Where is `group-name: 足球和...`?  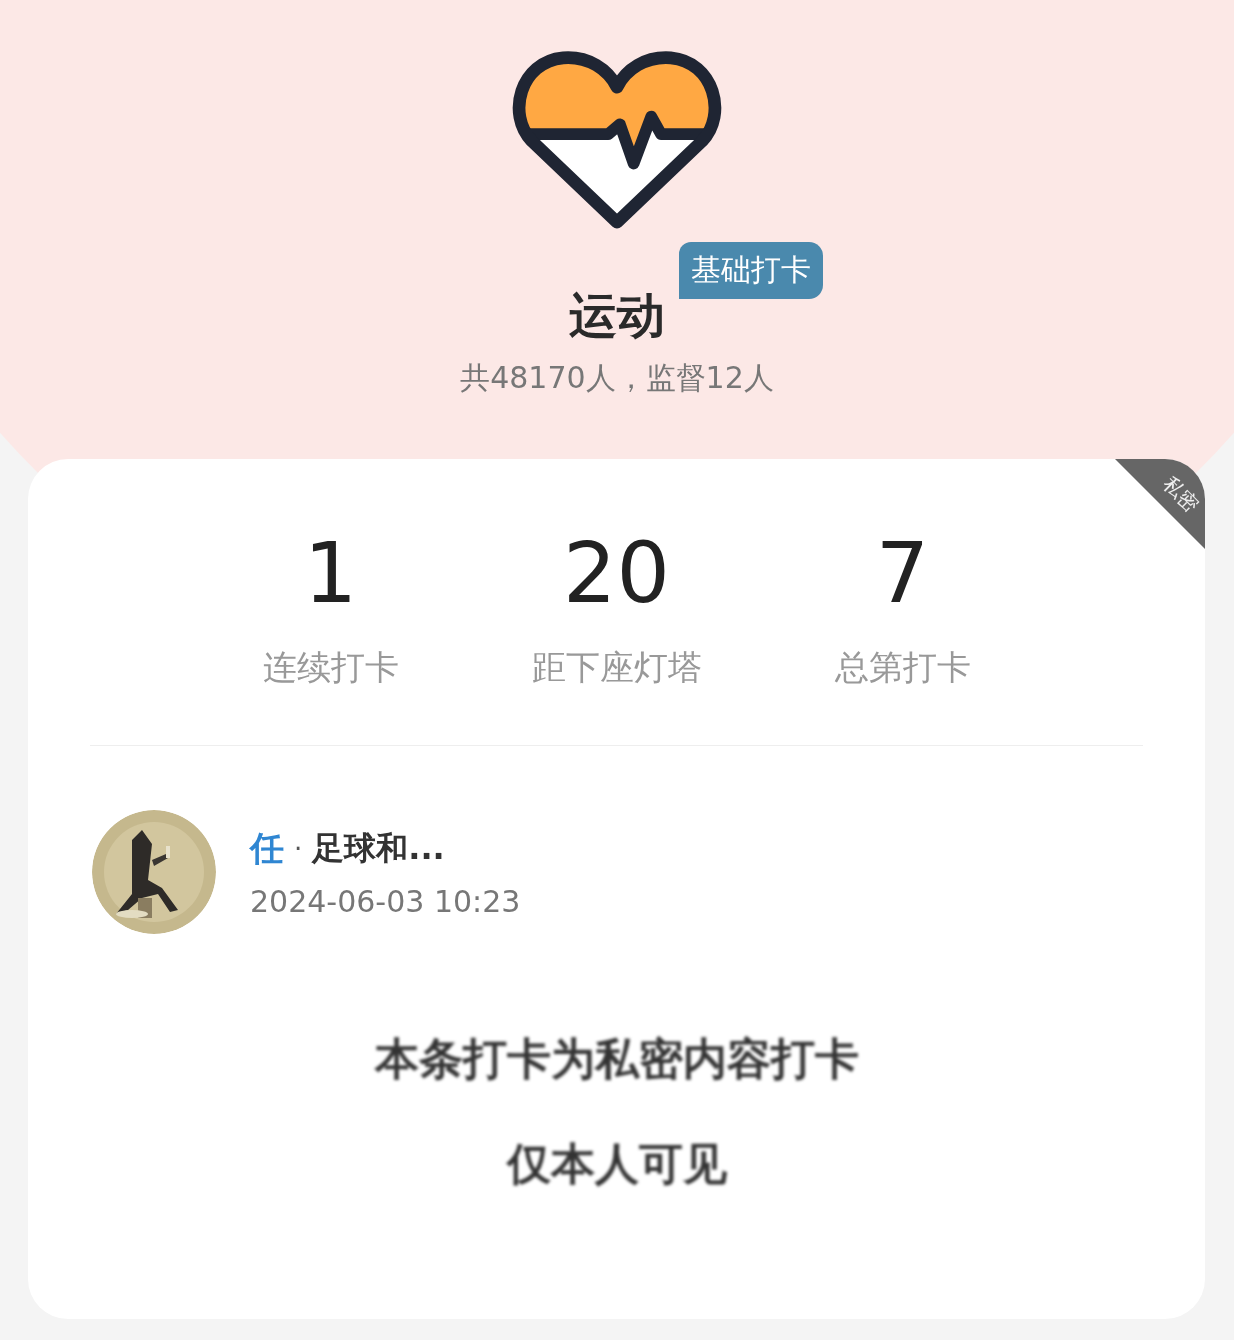
group-name: 足球和... is located at coordinates (378, 848).